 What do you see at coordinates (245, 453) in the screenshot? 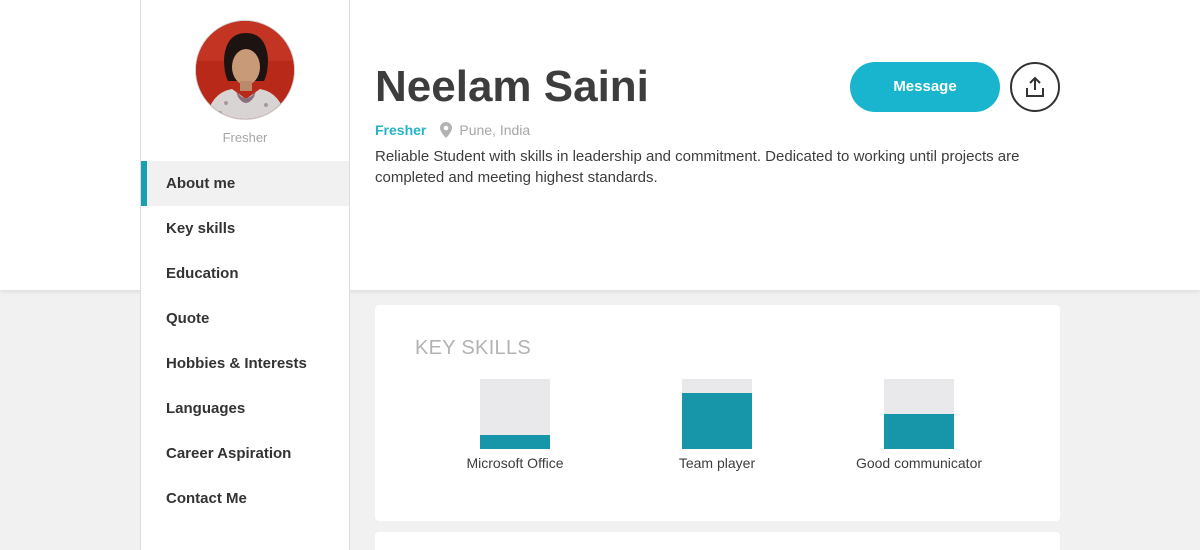
I see `sidebar-item-career-aspiration: Career Aspiration` at bounding box center [245, 453].